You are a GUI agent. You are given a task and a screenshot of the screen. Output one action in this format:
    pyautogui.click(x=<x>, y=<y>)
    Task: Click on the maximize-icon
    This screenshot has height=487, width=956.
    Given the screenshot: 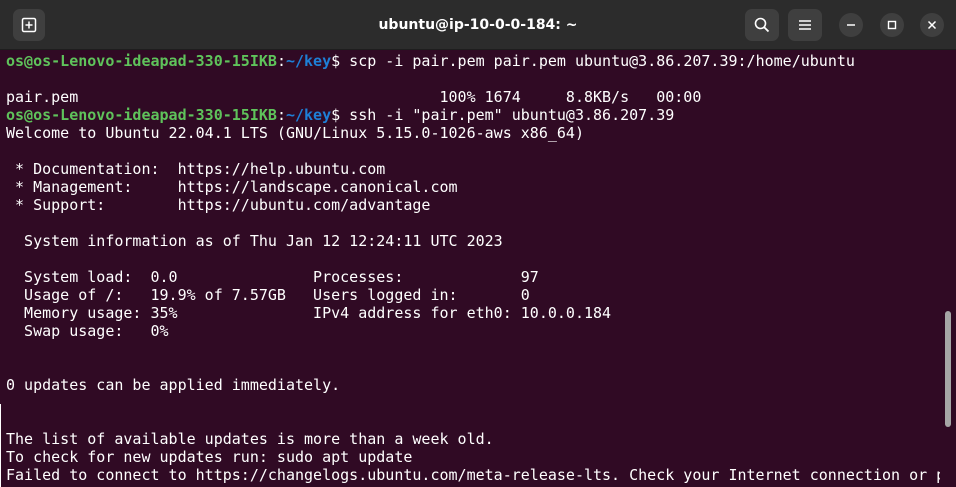 What is the action you would take?
    pyautogui.click(x=892, y=25)
    